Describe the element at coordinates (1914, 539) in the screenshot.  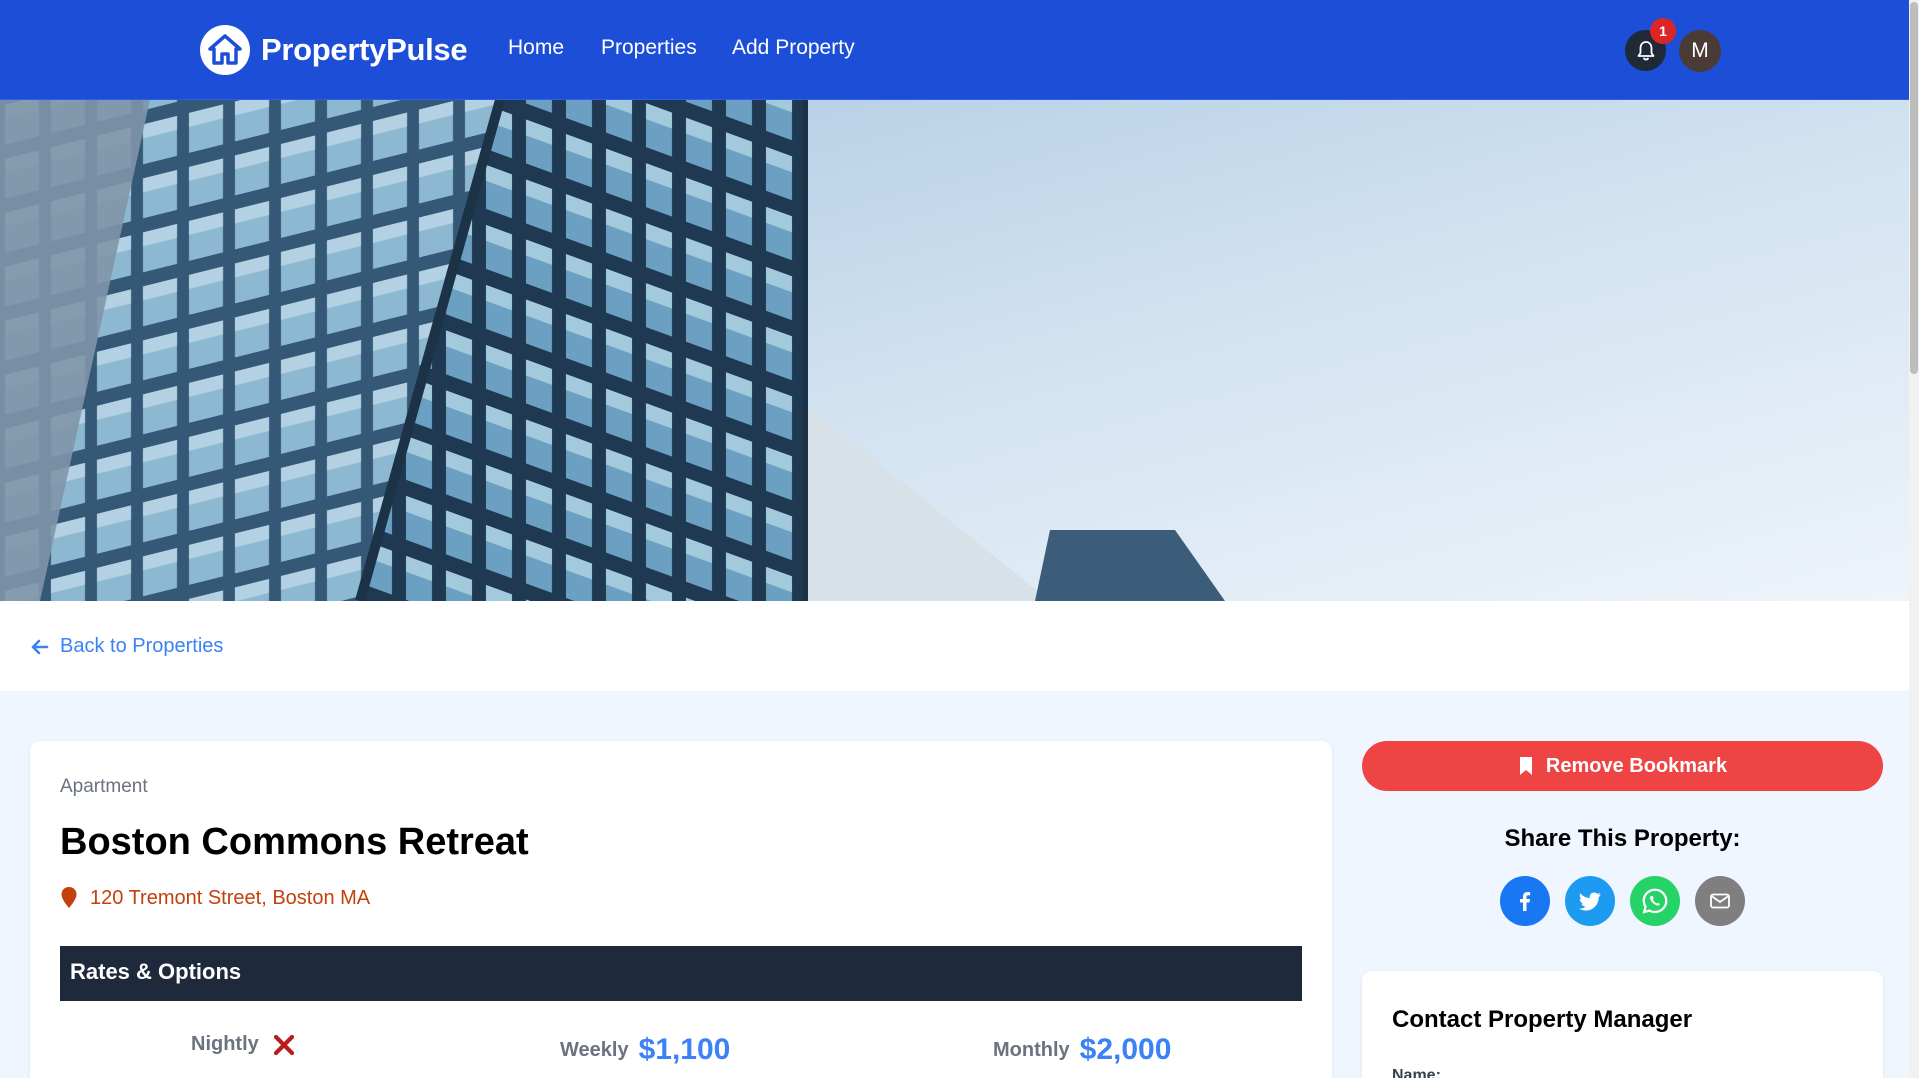
I see `page-scrollbar` at that location.